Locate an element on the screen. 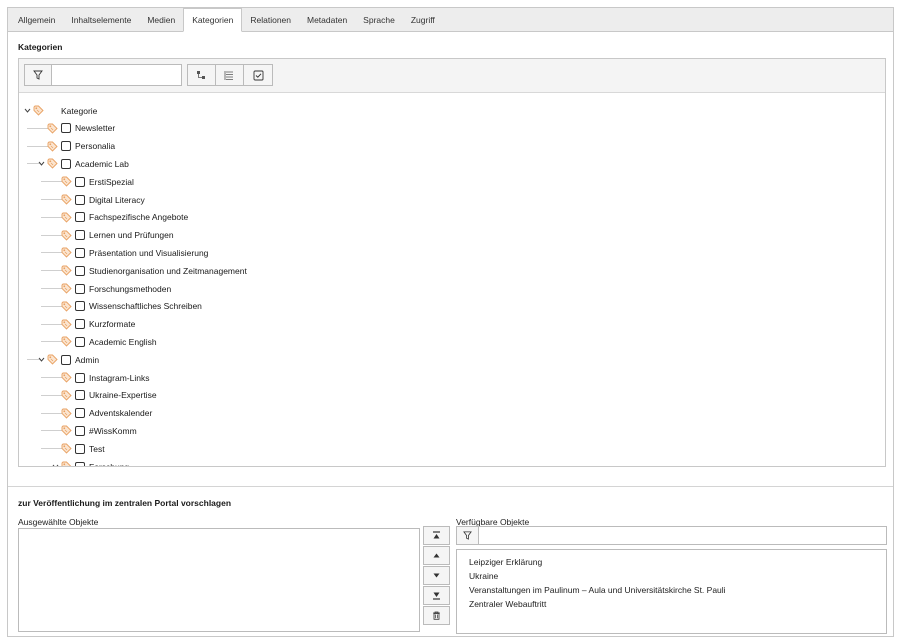 Image resolution: width=903 pixels, height=640 pixels. tree-node-label: Kategorie is located at coordinates (79, 110).